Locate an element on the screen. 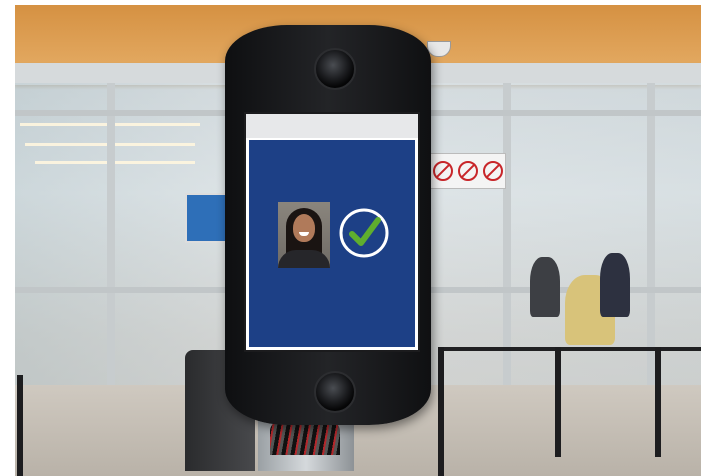  prohibition-sign is located at coordinates (468, 171).